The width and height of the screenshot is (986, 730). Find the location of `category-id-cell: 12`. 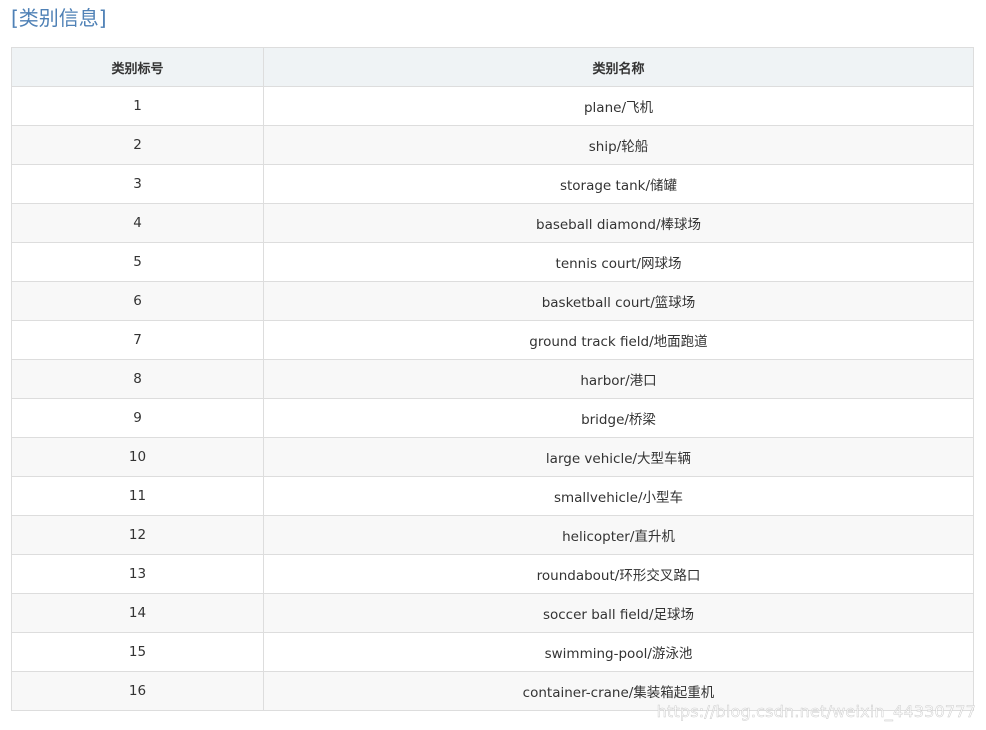

category-id-cell: 12 is located at coordinates (137, 535).